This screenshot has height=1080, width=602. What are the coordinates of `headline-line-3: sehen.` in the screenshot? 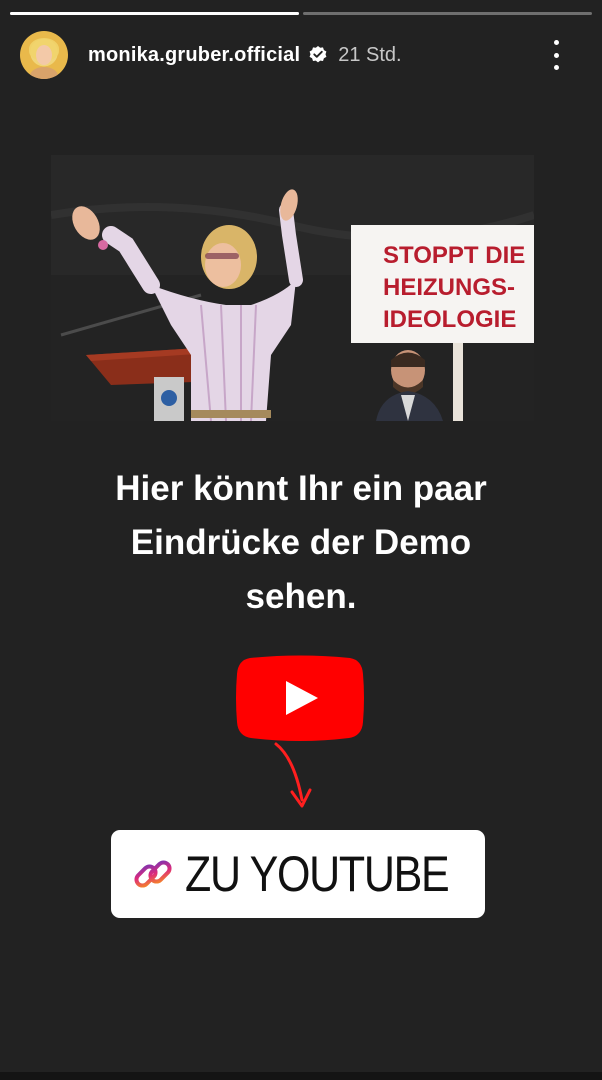 It's located at (301, 596).